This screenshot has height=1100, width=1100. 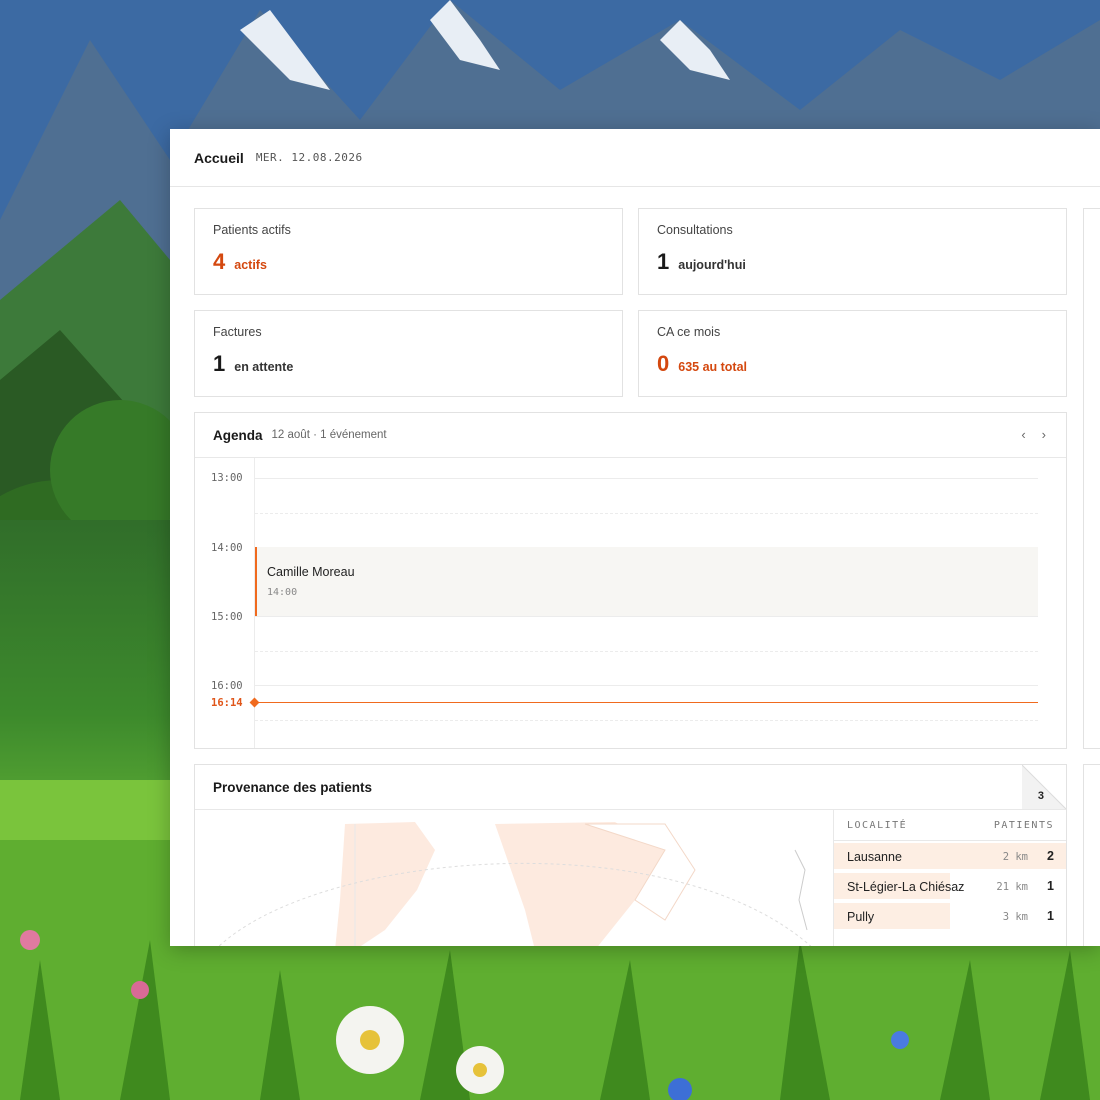 I want to click on provenance-header: Provenance des patients, so click(x=630, y=787).